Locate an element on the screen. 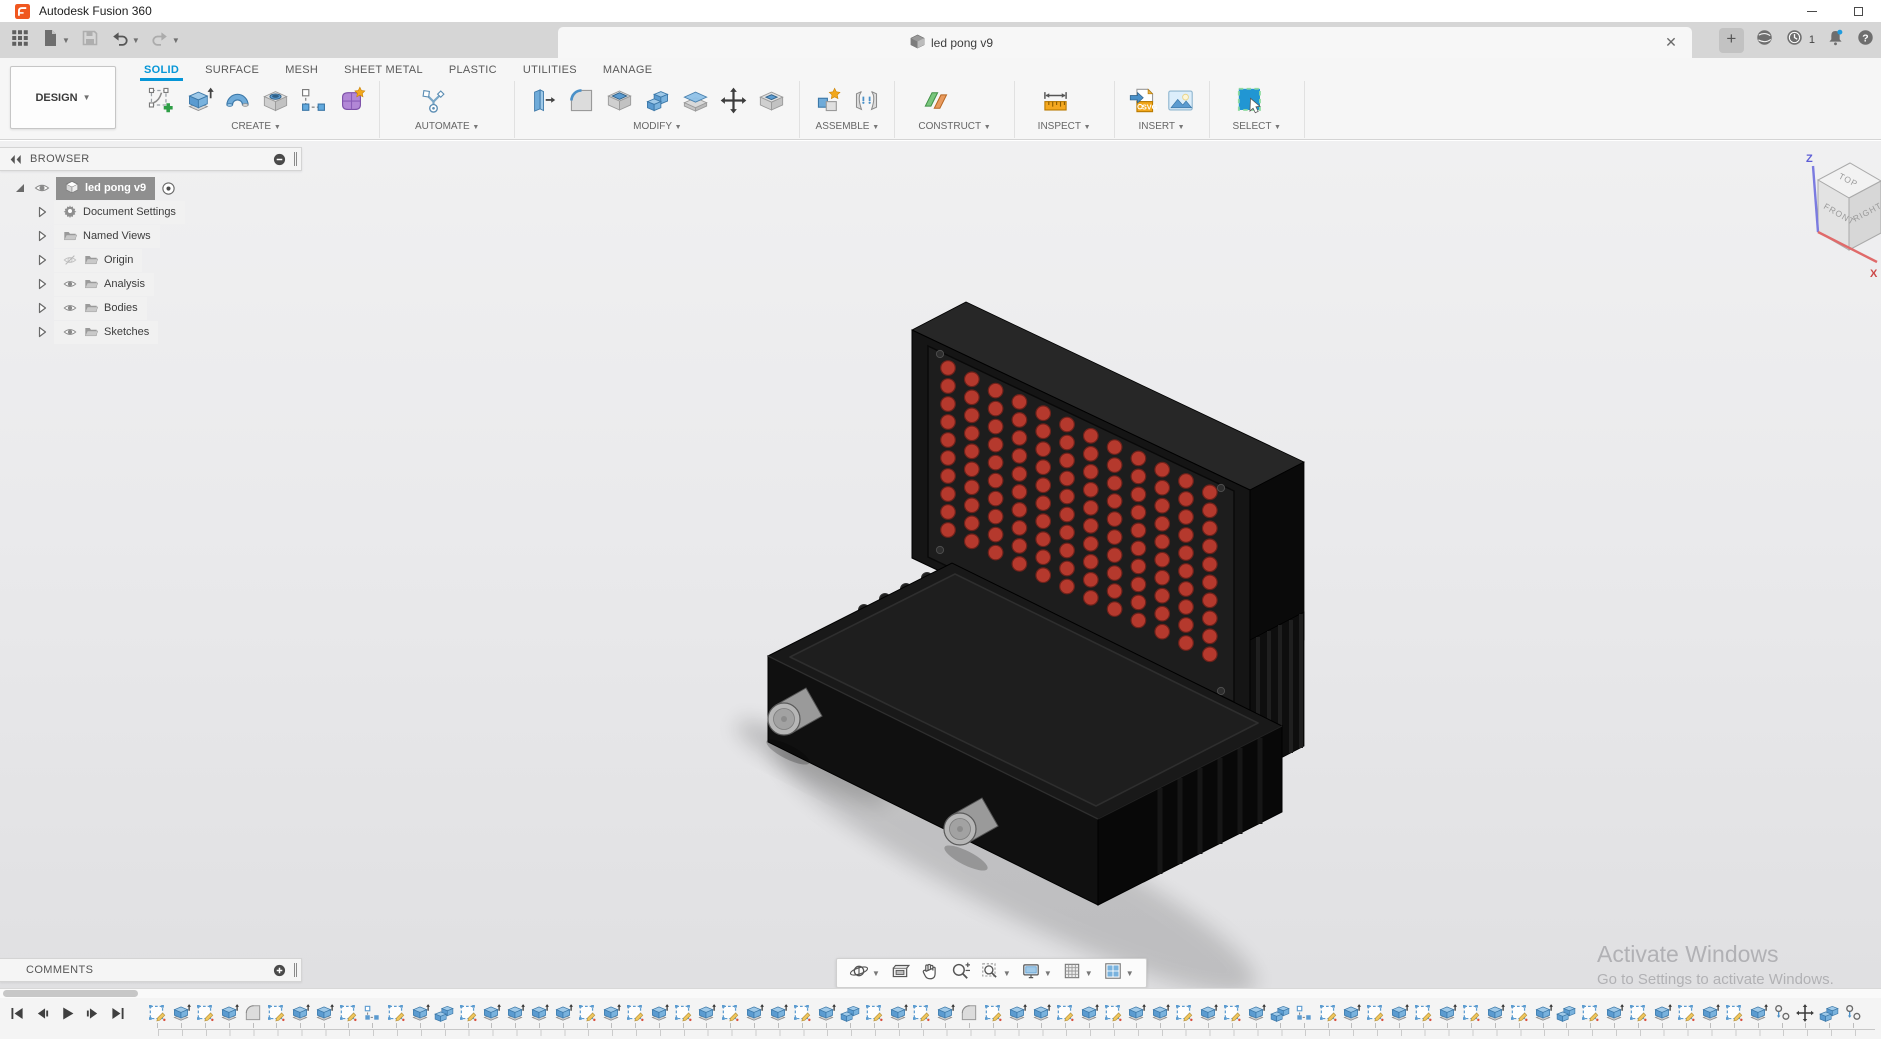 This screenshot has width=1881, height=1039. tool-joint-button is located at coordinates (866, 101).